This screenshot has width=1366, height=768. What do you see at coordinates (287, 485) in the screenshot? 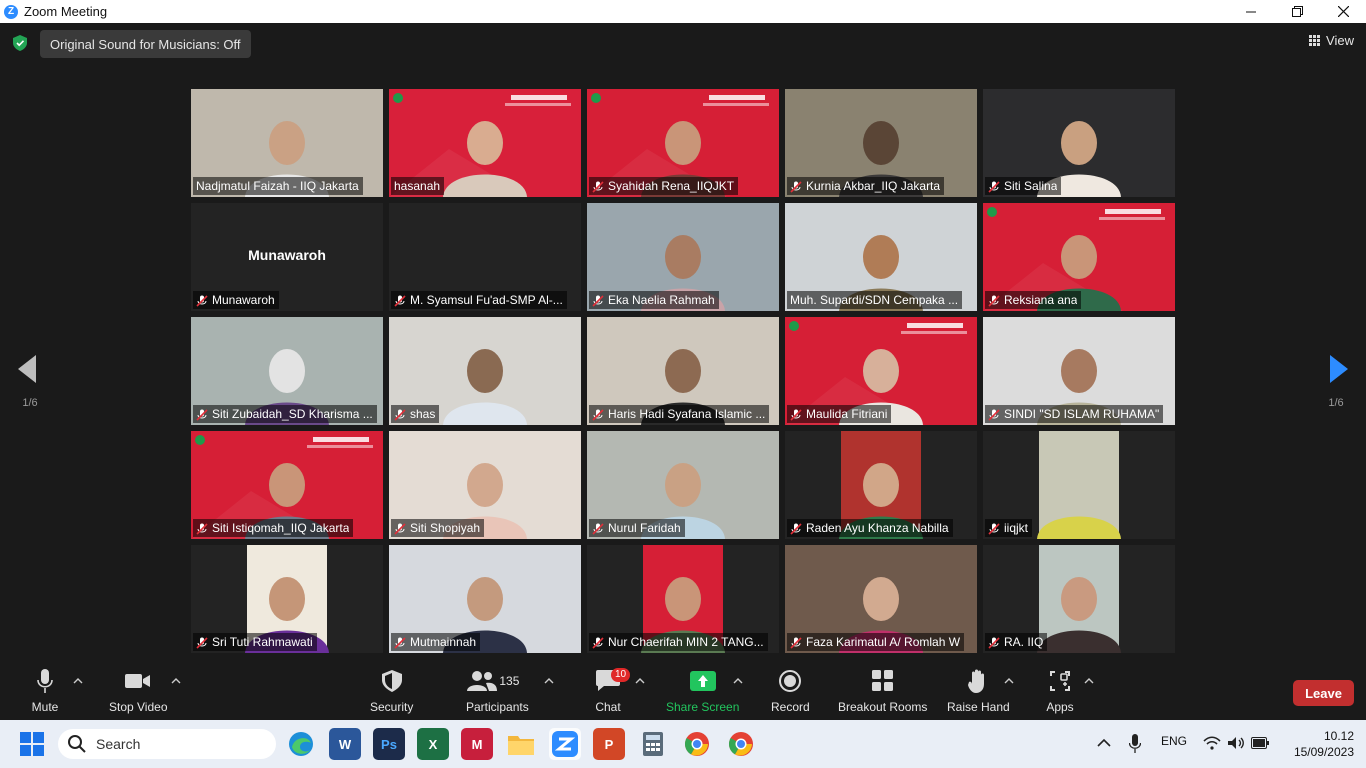
I see `participant-tile: Siti Istiqomah_IIQ Jakarta` at bounding box center [287, 485].